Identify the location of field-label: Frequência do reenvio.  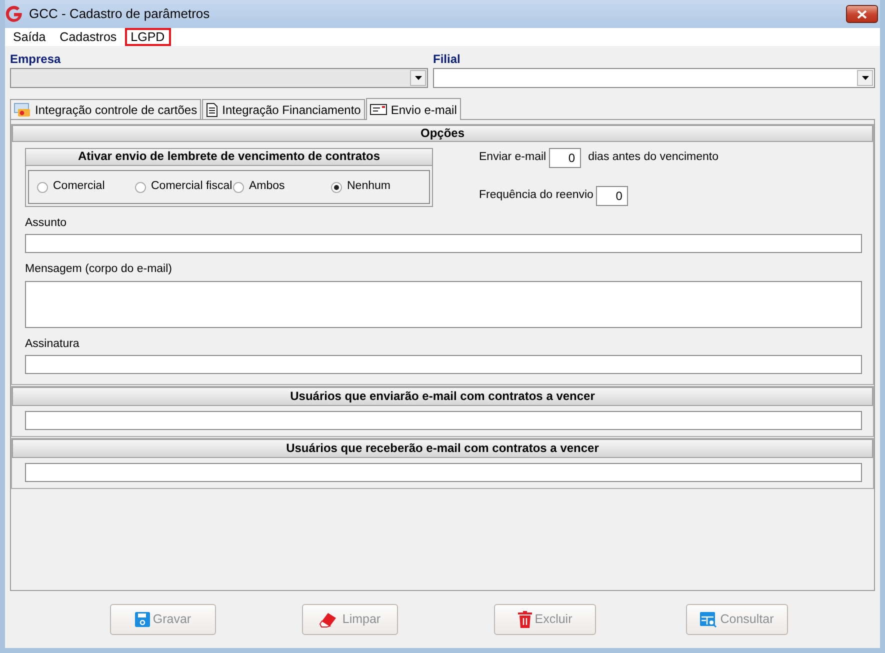
(536, 196).